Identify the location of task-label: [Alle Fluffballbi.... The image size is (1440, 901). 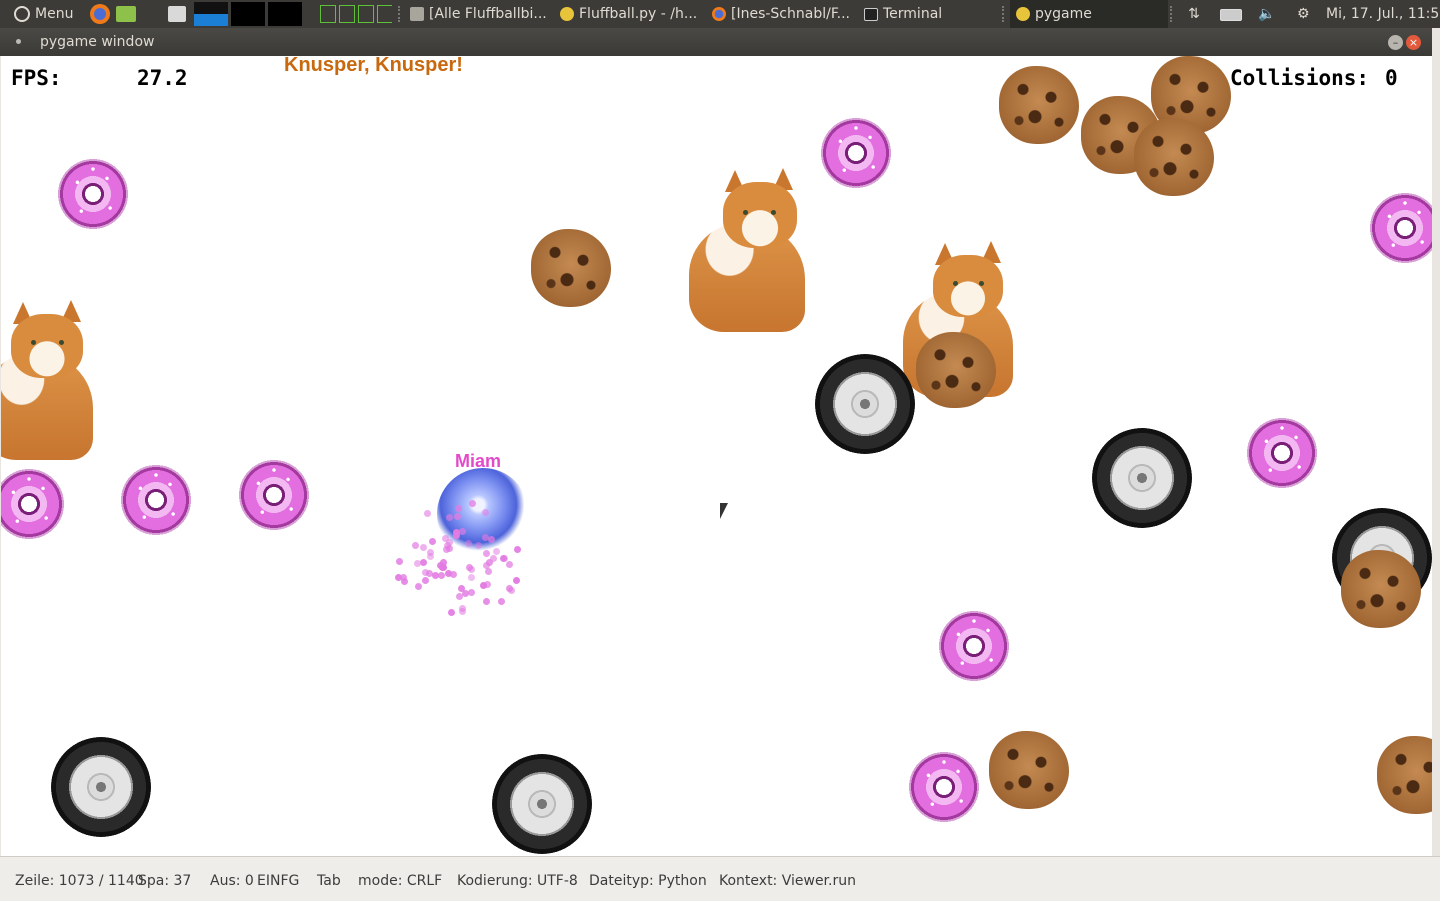
(488, 14).